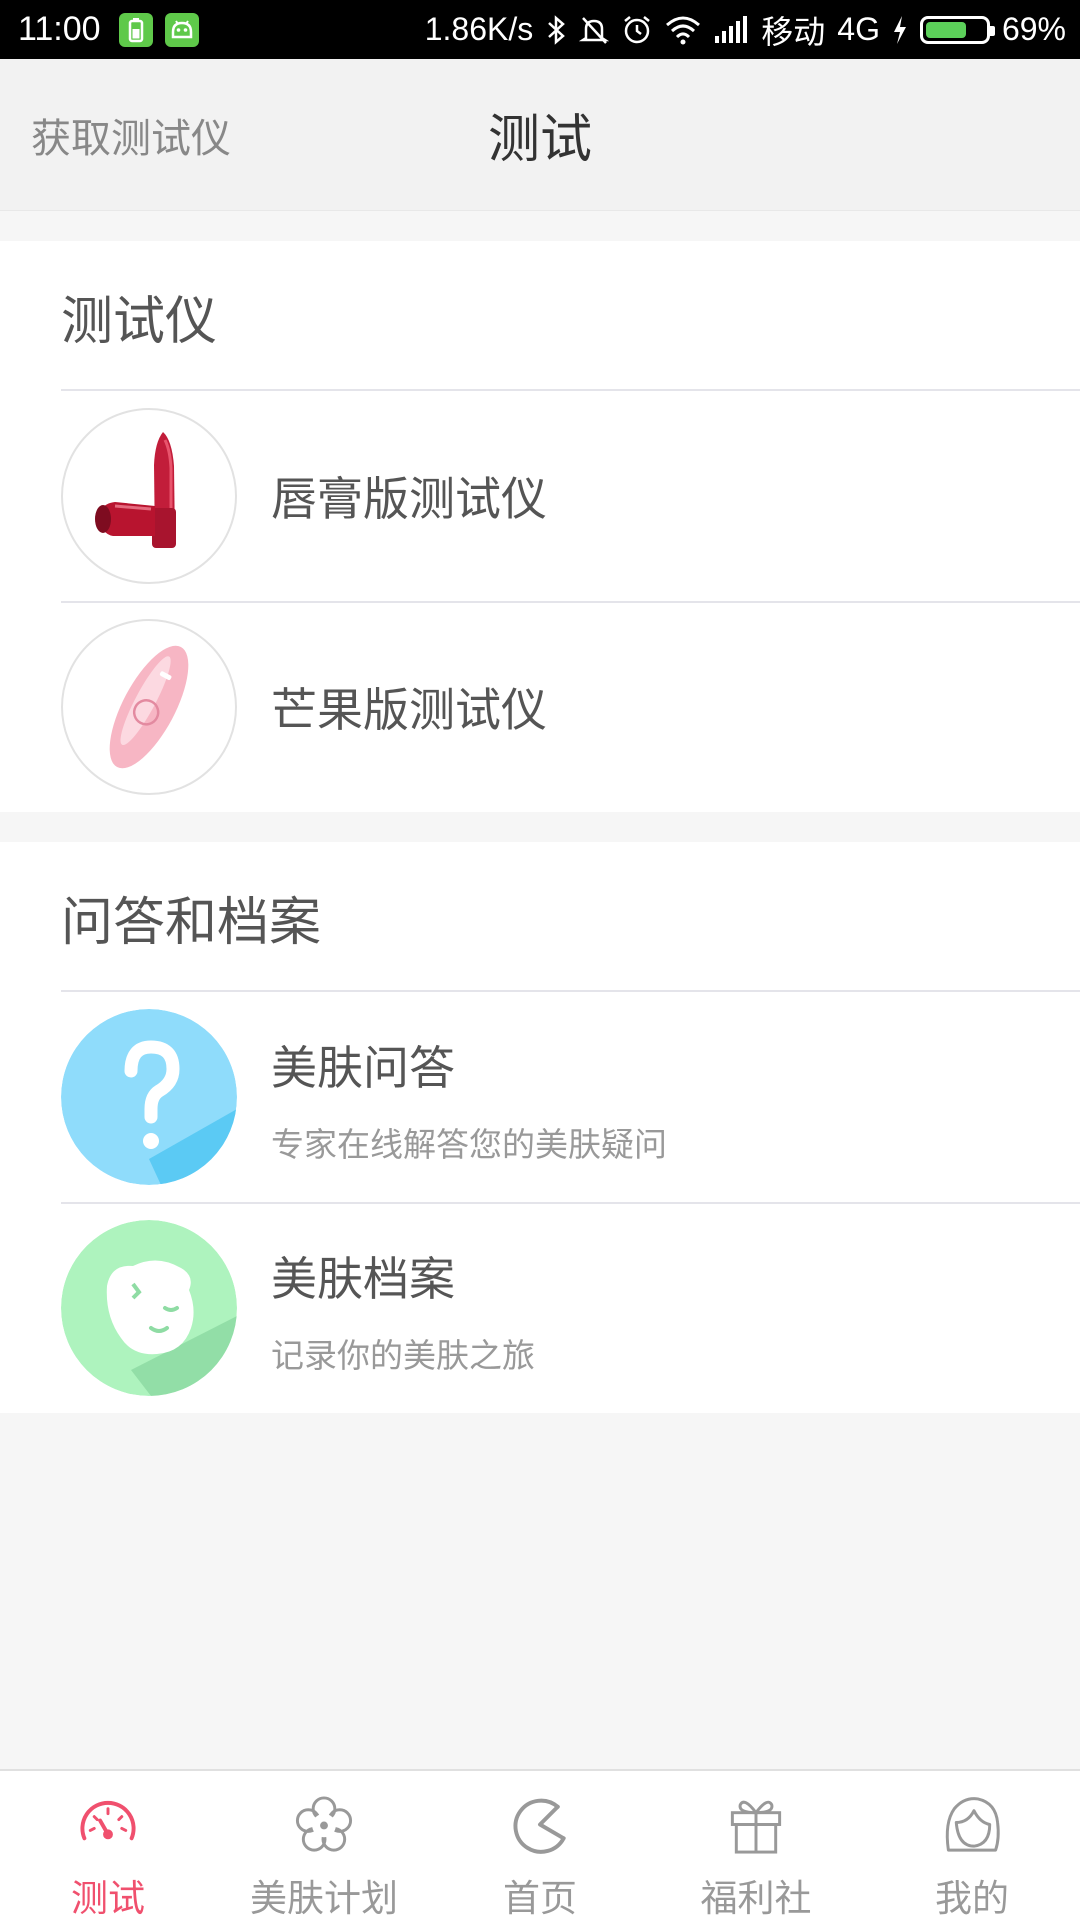 The width and height of the screenshot is (1080, 1922). Describe the element at coordinates (539, 1826) in the screenshot. I see `home-pacman-icon` at that location.